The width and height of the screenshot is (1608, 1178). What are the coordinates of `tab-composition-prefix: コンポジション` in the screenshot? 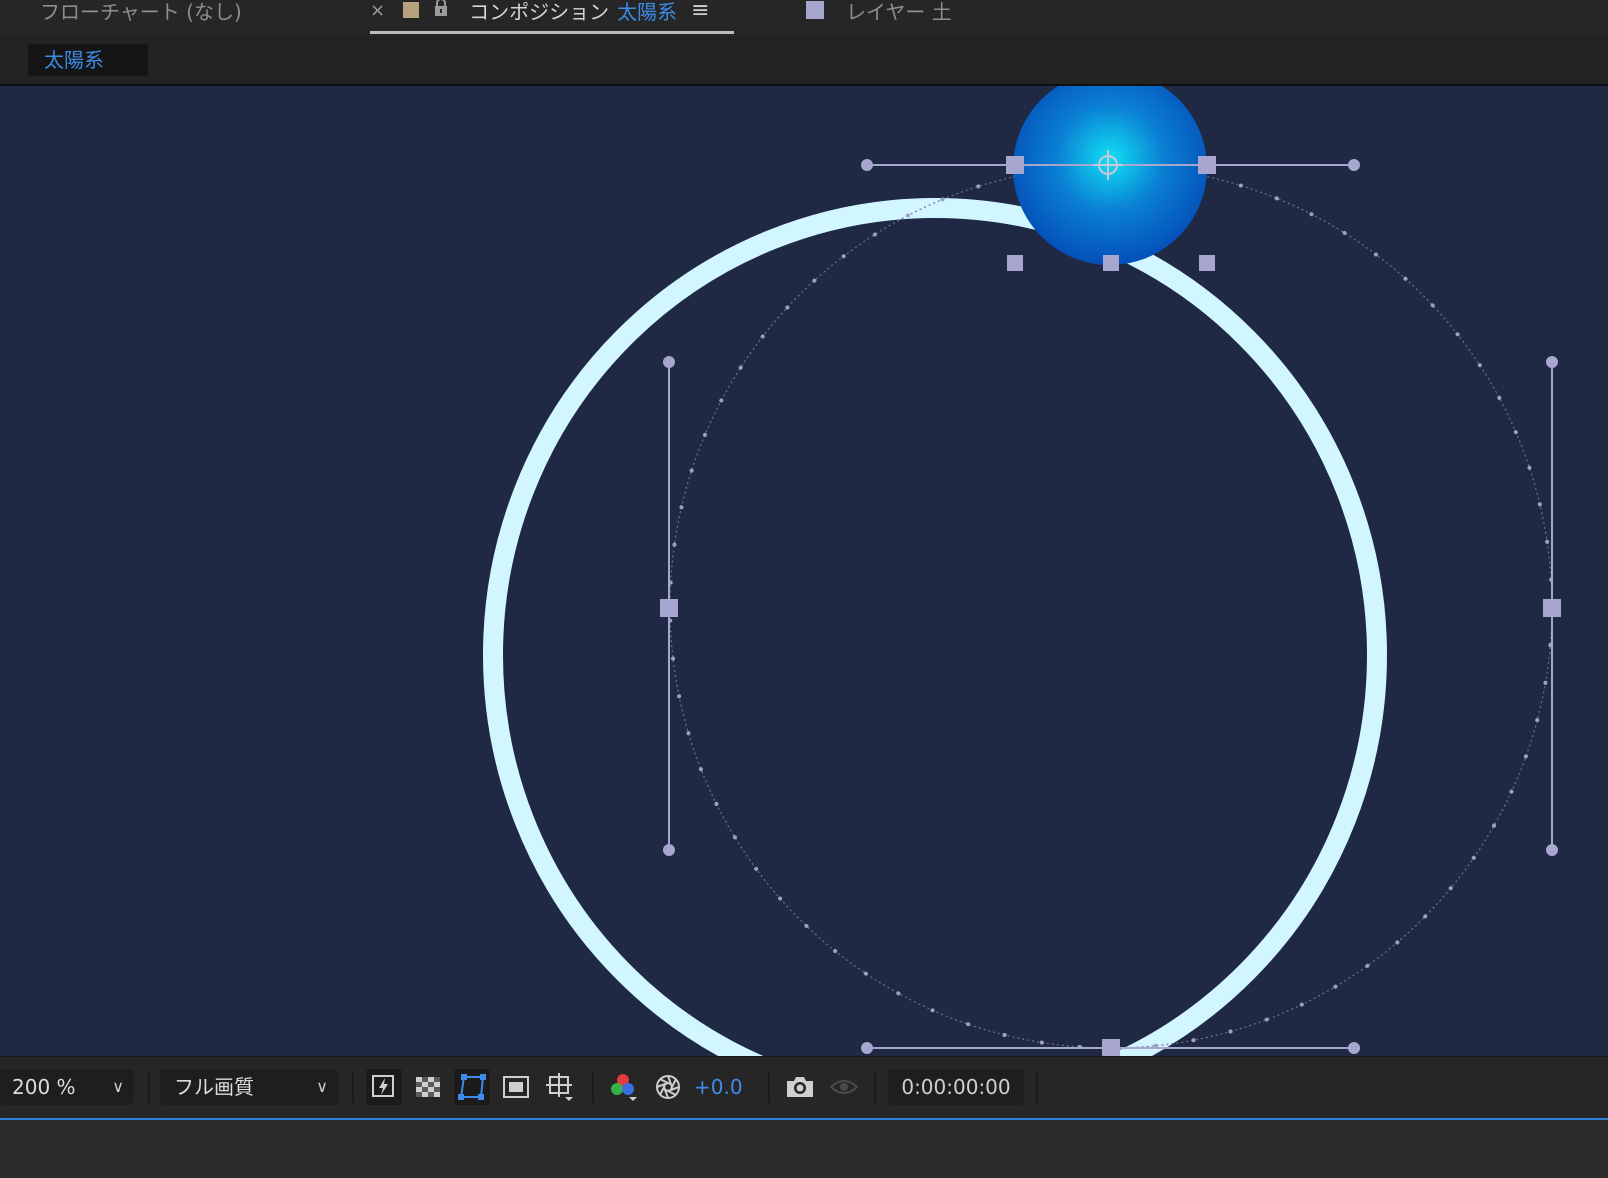 It's located at (539, 12).